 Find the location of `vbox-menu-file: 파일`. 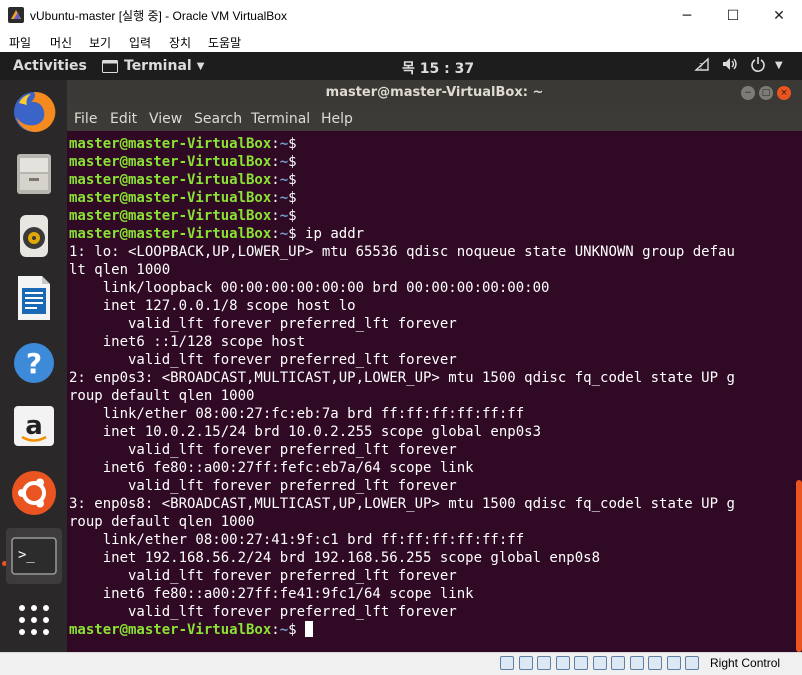

vbox-menu-file: 파일 is located at coordinates (20, 42).